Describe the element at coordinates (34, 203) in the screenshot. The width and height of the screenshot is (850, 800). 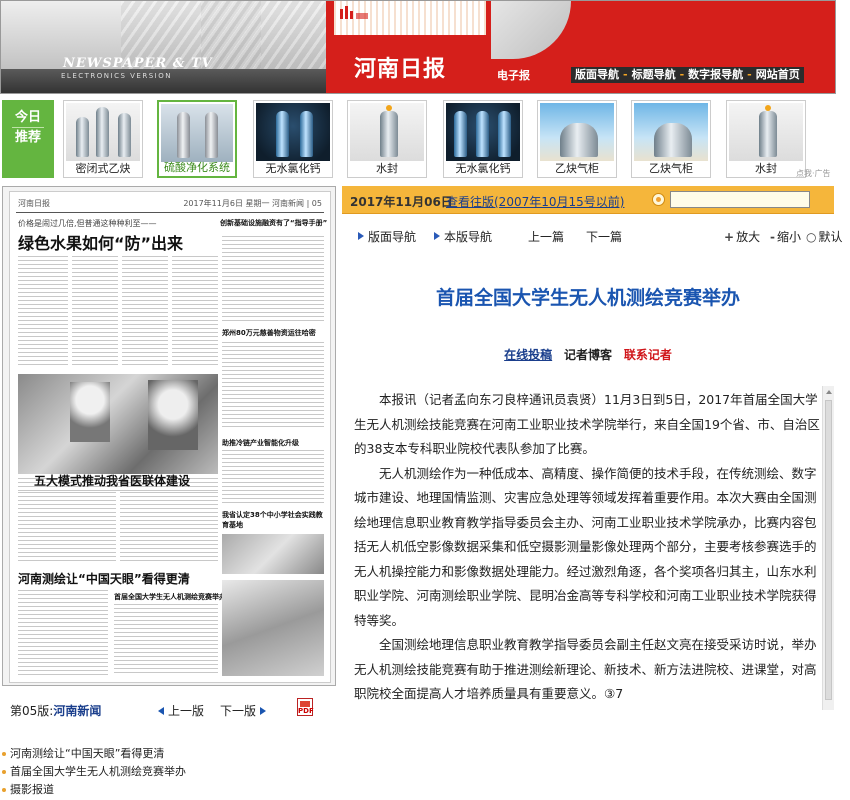
I see `thumb-masthead: 河南日报` at that location.